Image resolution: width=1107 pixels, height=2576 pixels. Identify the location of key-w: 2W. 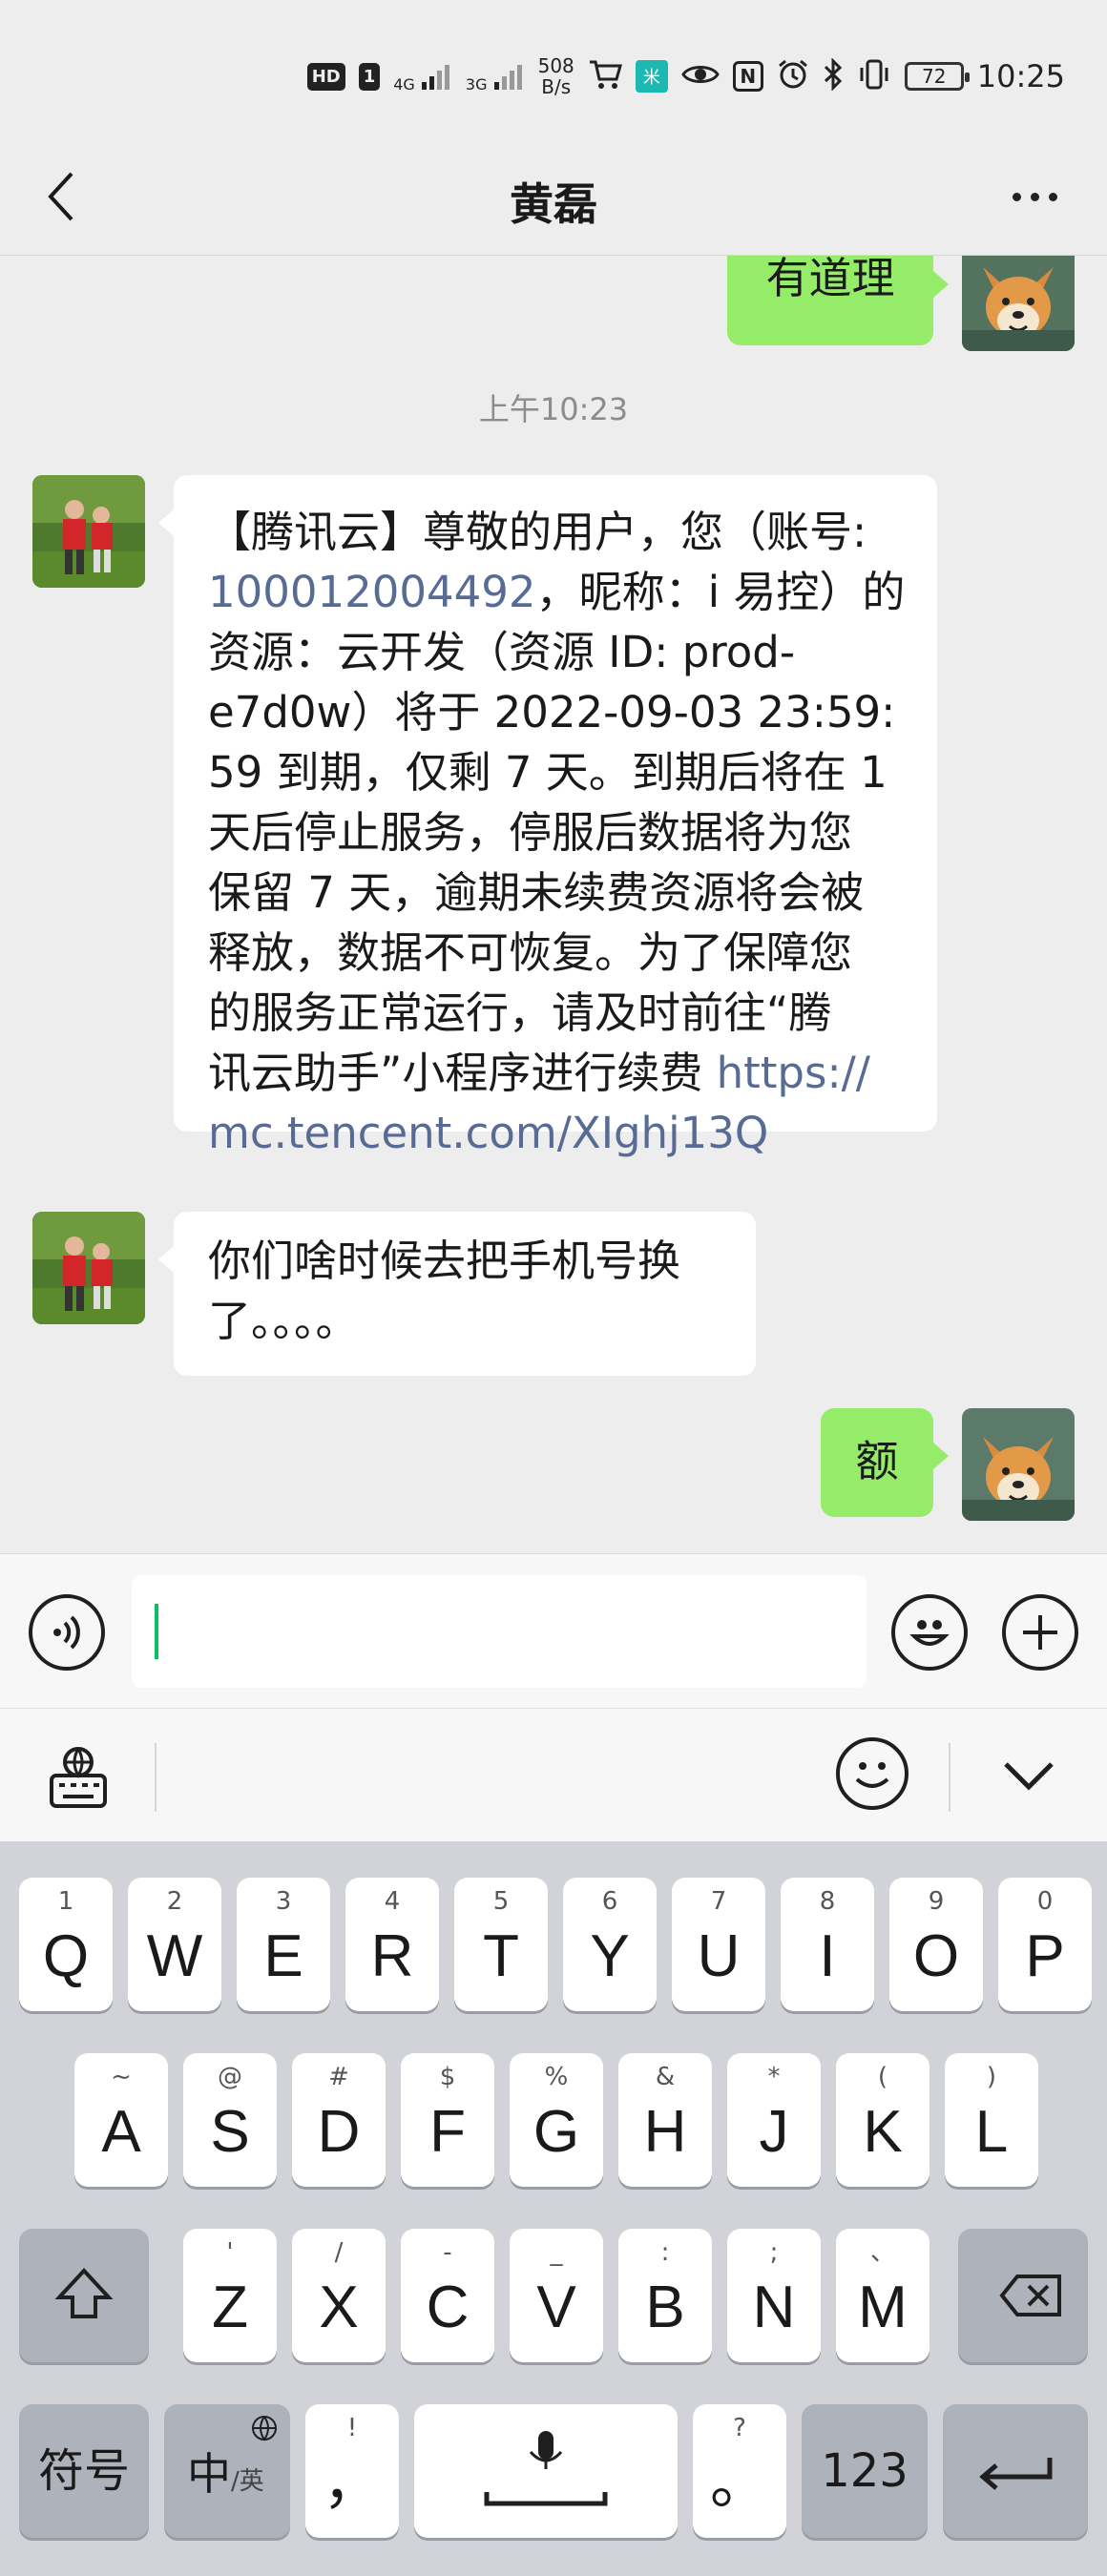
(174, 1944).